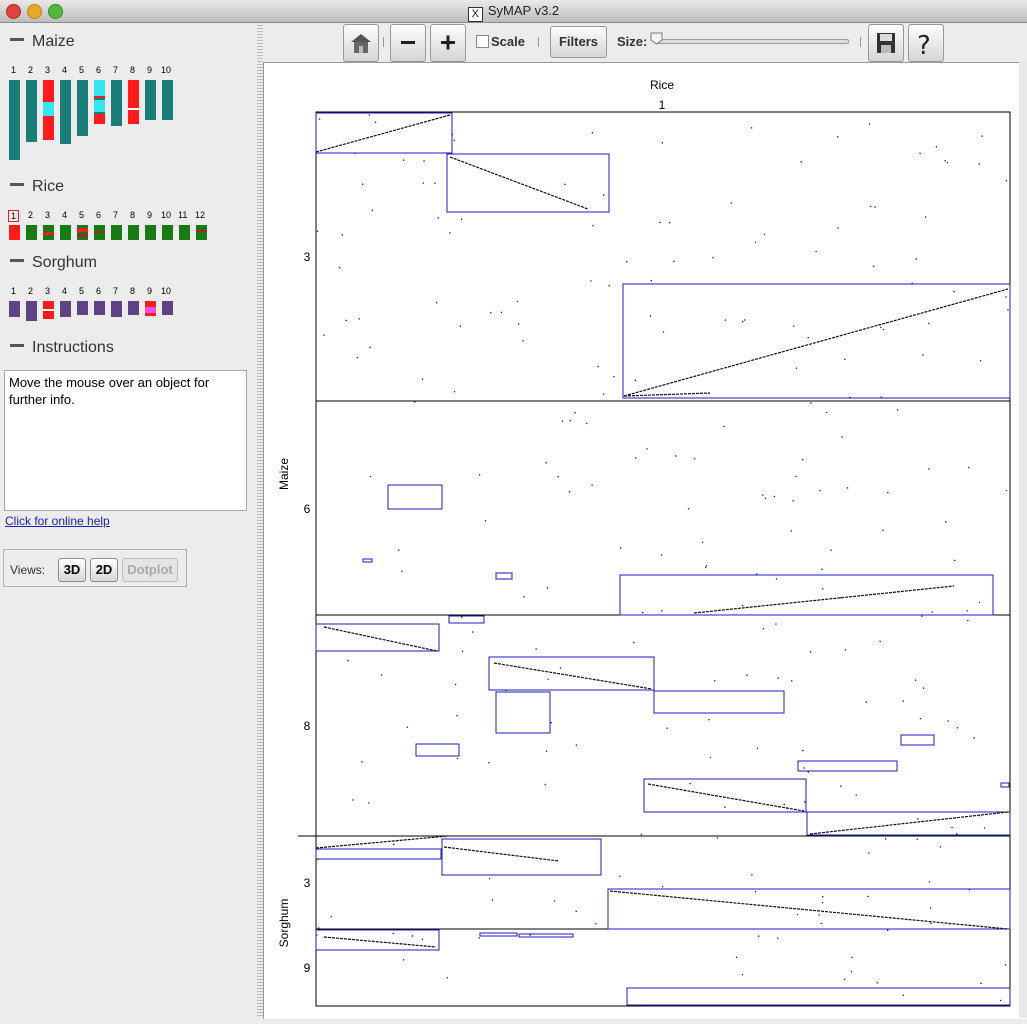 The width and height of the screenshot is (1027, 1024). I want to click on view-dotplot-button: Dotplot, so click(150, 570).